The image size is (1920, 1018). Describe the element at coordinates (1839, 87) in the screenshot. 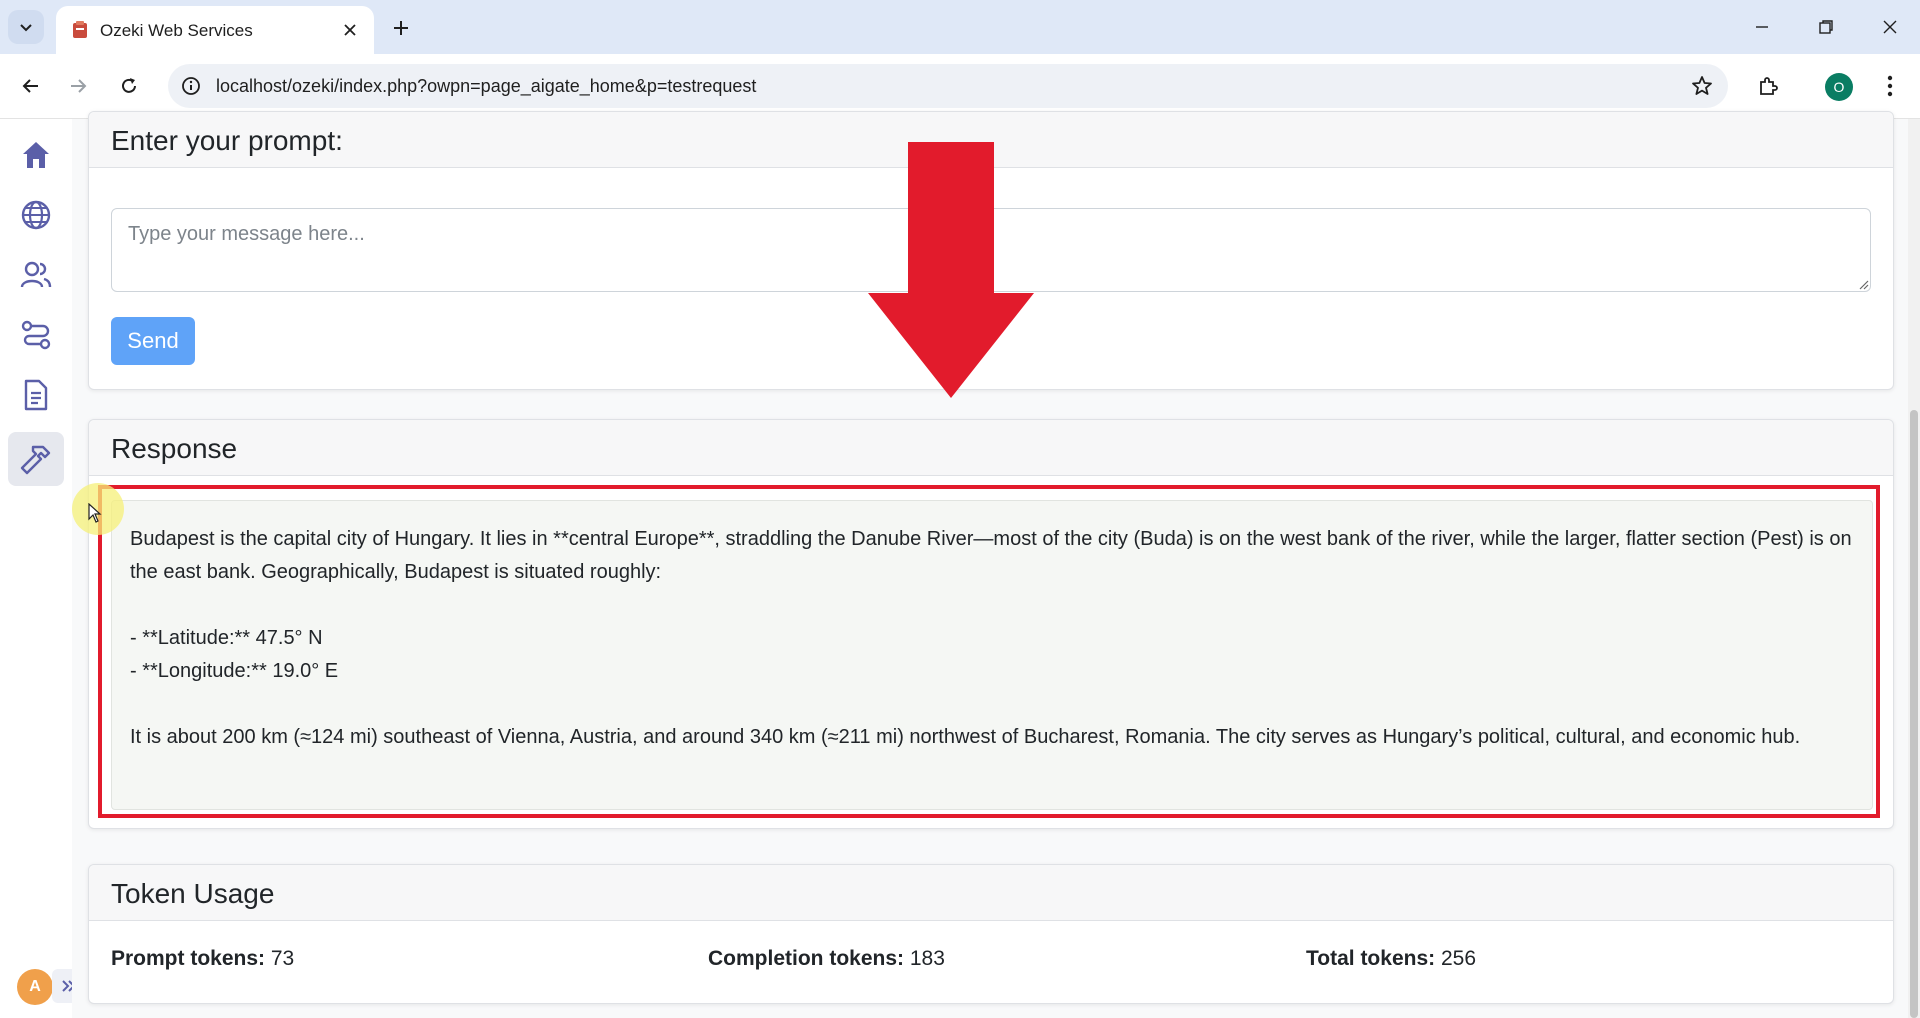

I see `profile-avatar: O` at that location.